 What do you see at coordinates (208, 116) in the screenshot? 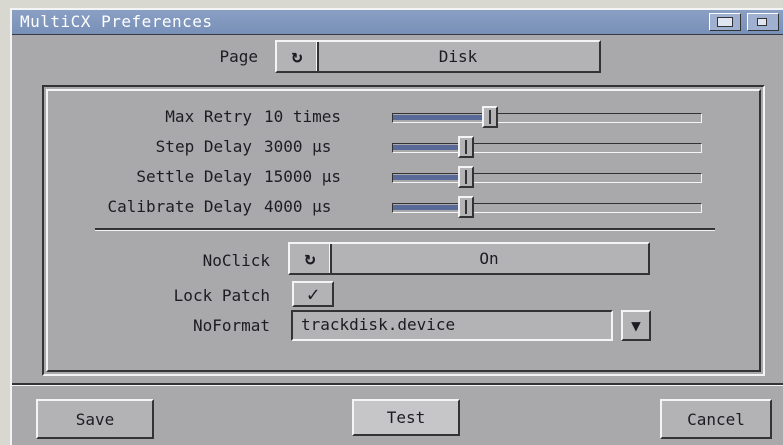
I see `slider-label: Max Retry` at bounding box center [208, 116].